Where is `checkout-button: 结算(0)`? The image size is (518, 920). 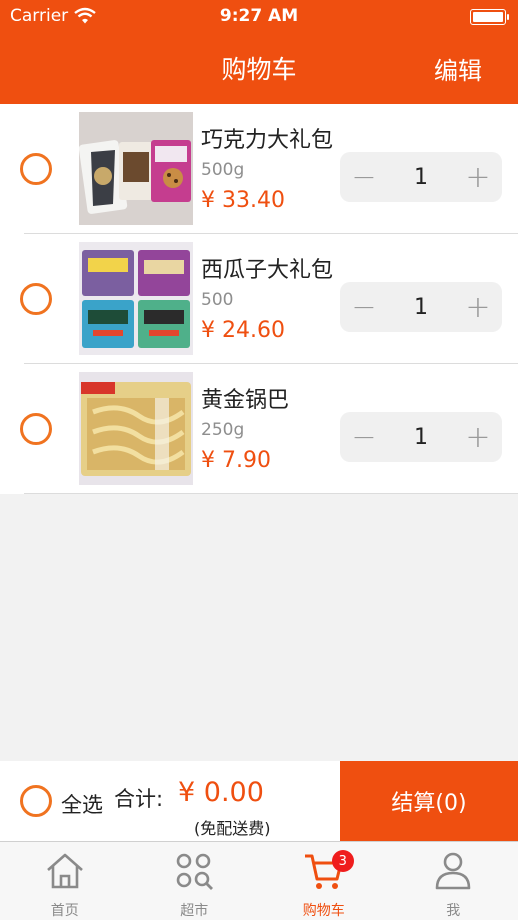
checkout-button: 结算(0) is located at coordinates (429, 801).